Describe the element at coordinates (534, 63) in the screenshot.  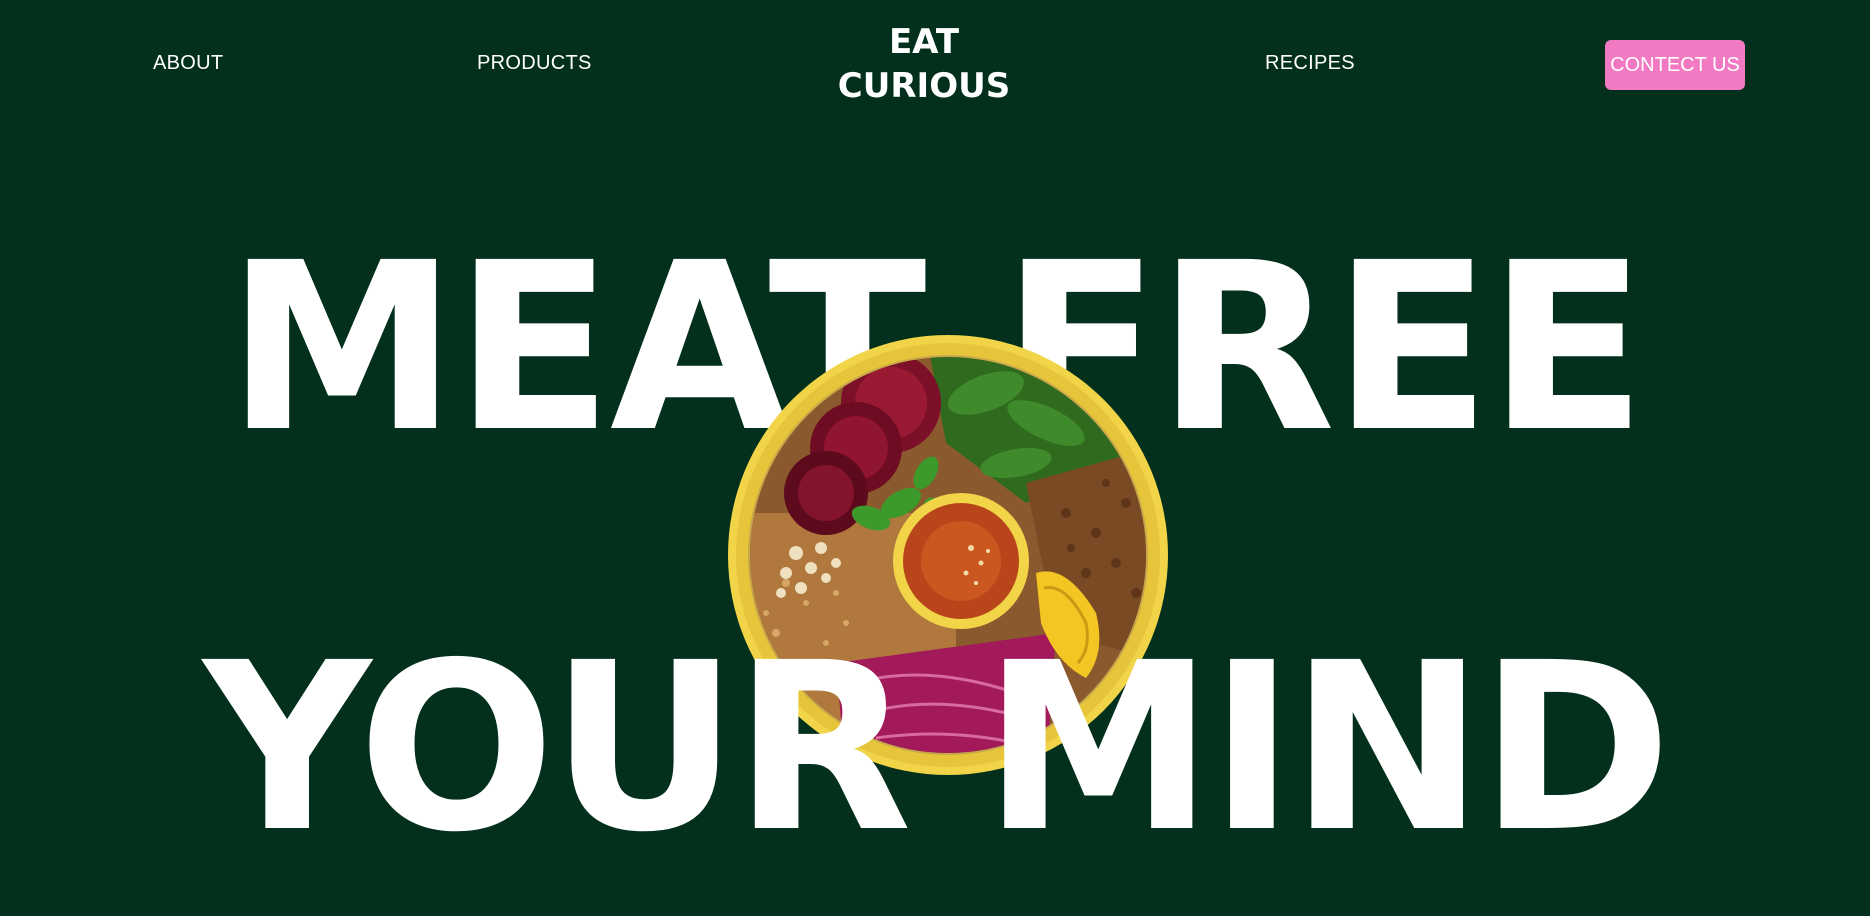
I see `nav-link-products: PRODUCTS` at that location.